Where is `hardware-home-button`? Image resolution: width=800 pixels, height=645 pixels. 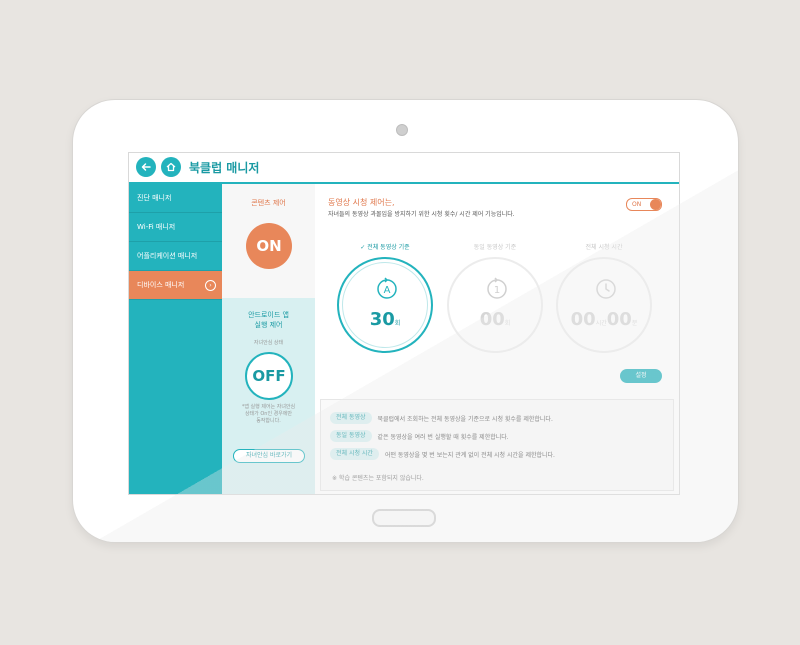
hardware-home-button is located at coordinates (404, 518).